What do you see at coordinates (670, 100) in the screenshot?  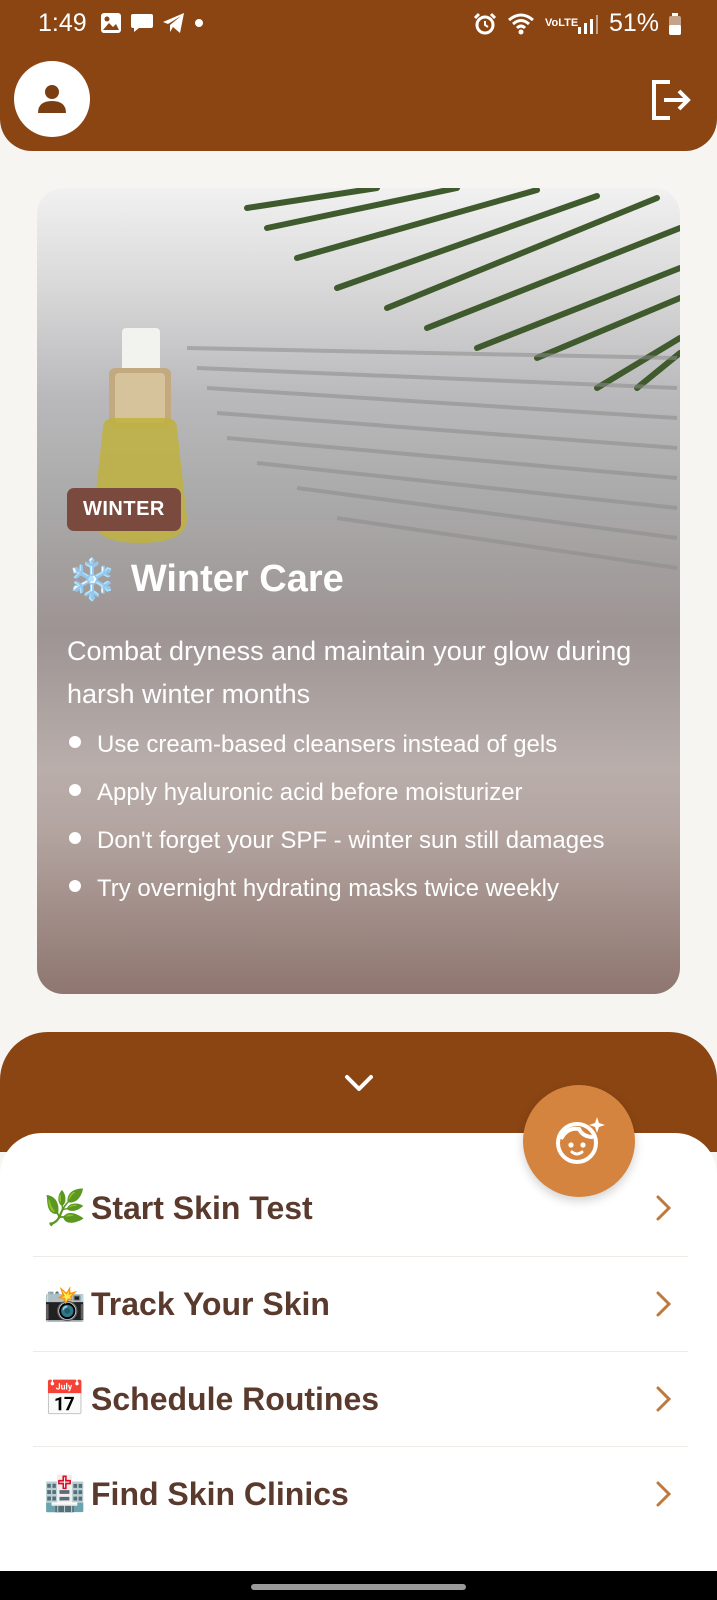 I see `logout-icon` at bounding box center [670, 100].